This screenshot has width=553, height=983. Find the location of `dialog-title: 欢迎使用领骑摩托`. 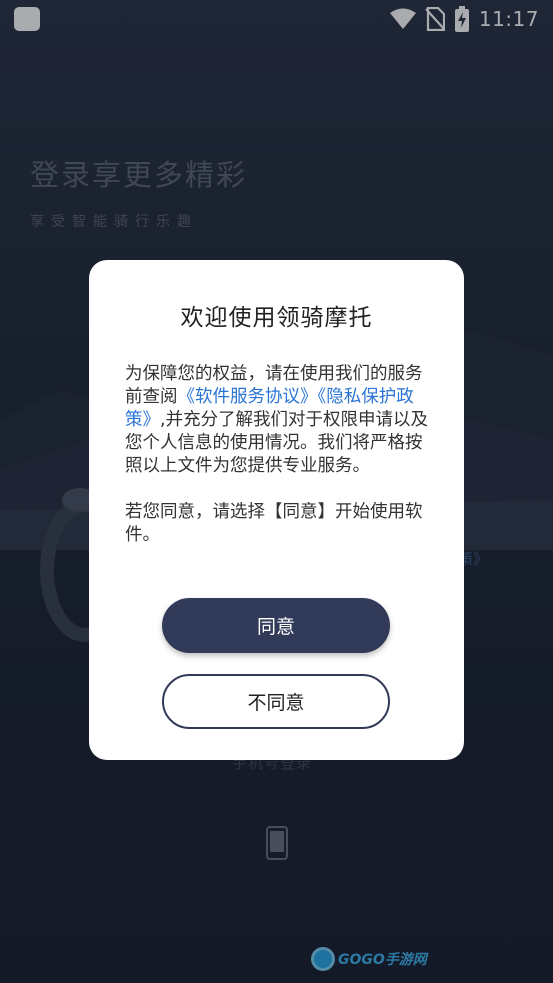

dialog-title: 欢迎使用领骑摩托 is located at coordinates (276, 318).